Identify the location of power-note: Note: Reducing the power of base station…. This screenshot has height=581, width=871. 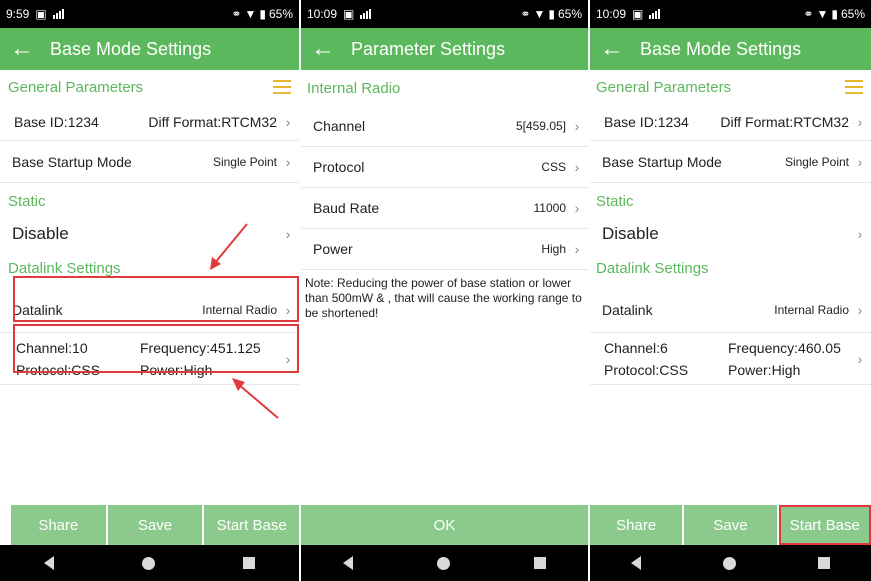
(443, 298).